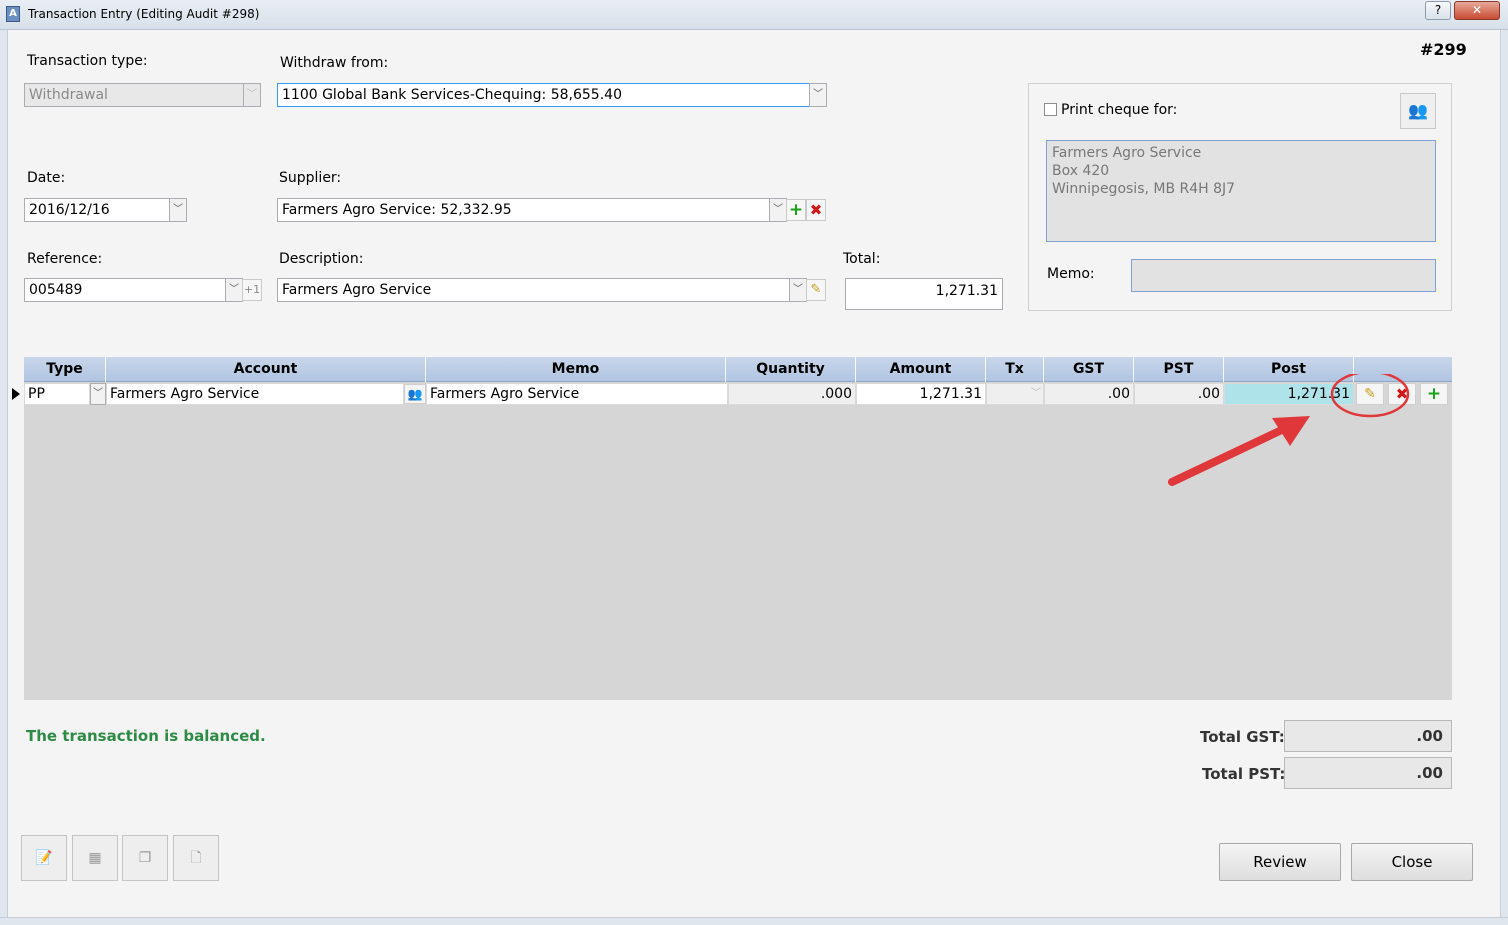 The height and width of the screenshot is (925, 1508). Describe the element at coordinates (577, 394) in the screenshot. I see `row-memo-cell: Farmers Agro Service` at that location.